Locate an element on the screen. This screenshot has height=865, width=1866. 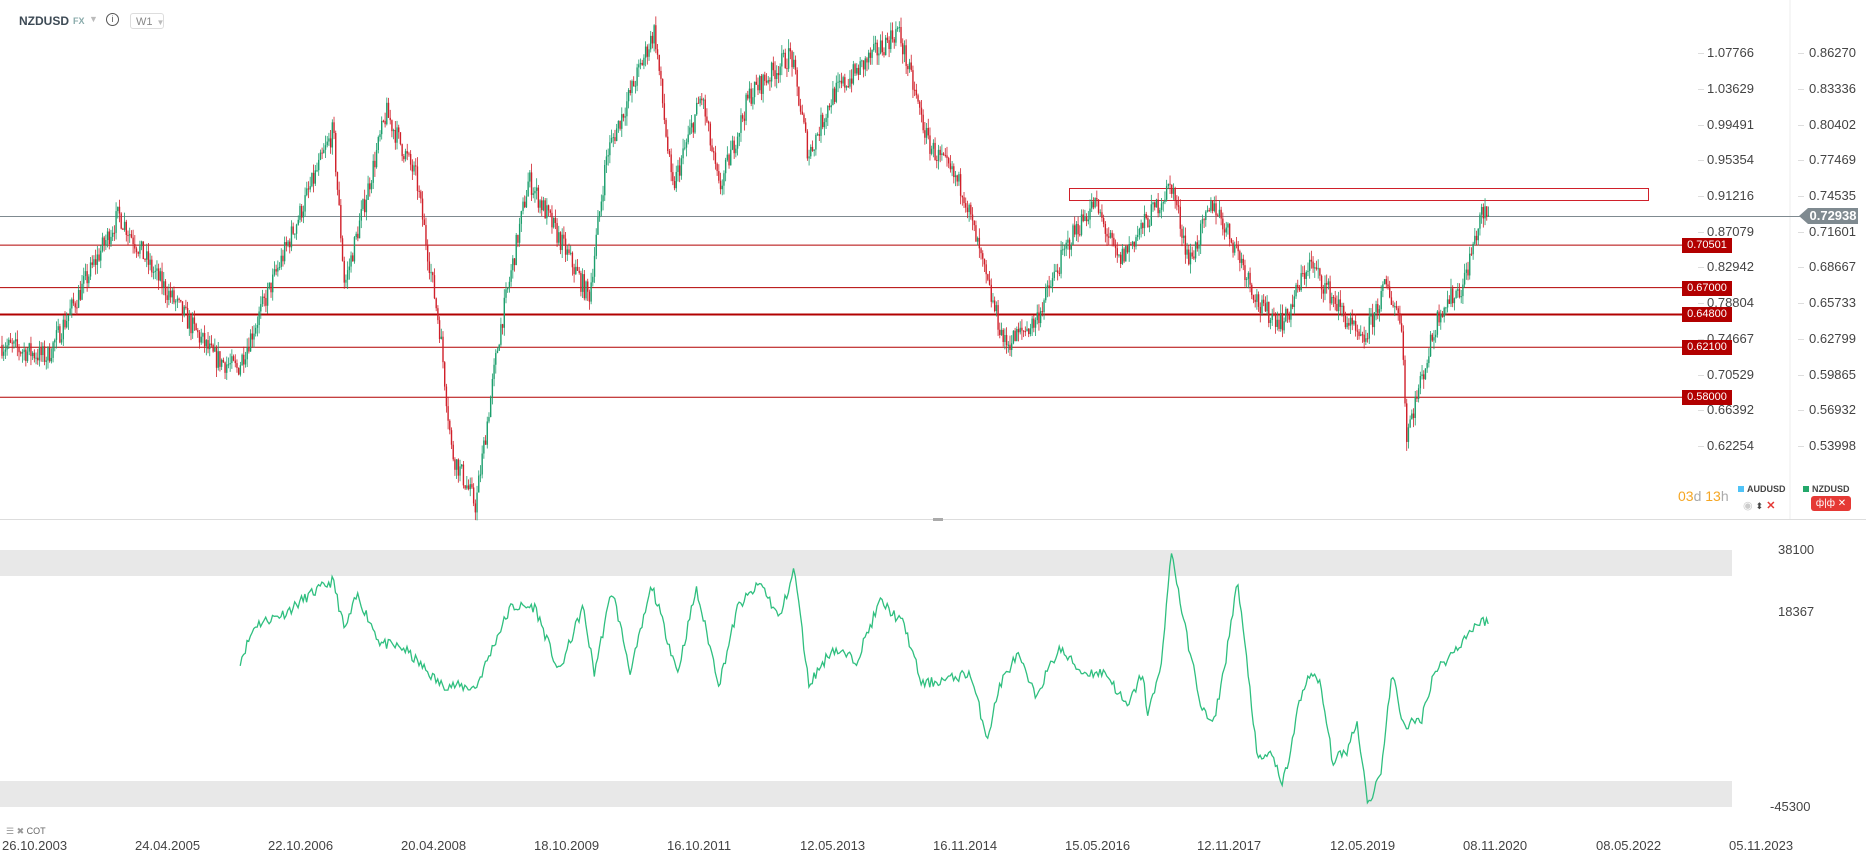
axis-tick is located at coordinates (1801, 232).